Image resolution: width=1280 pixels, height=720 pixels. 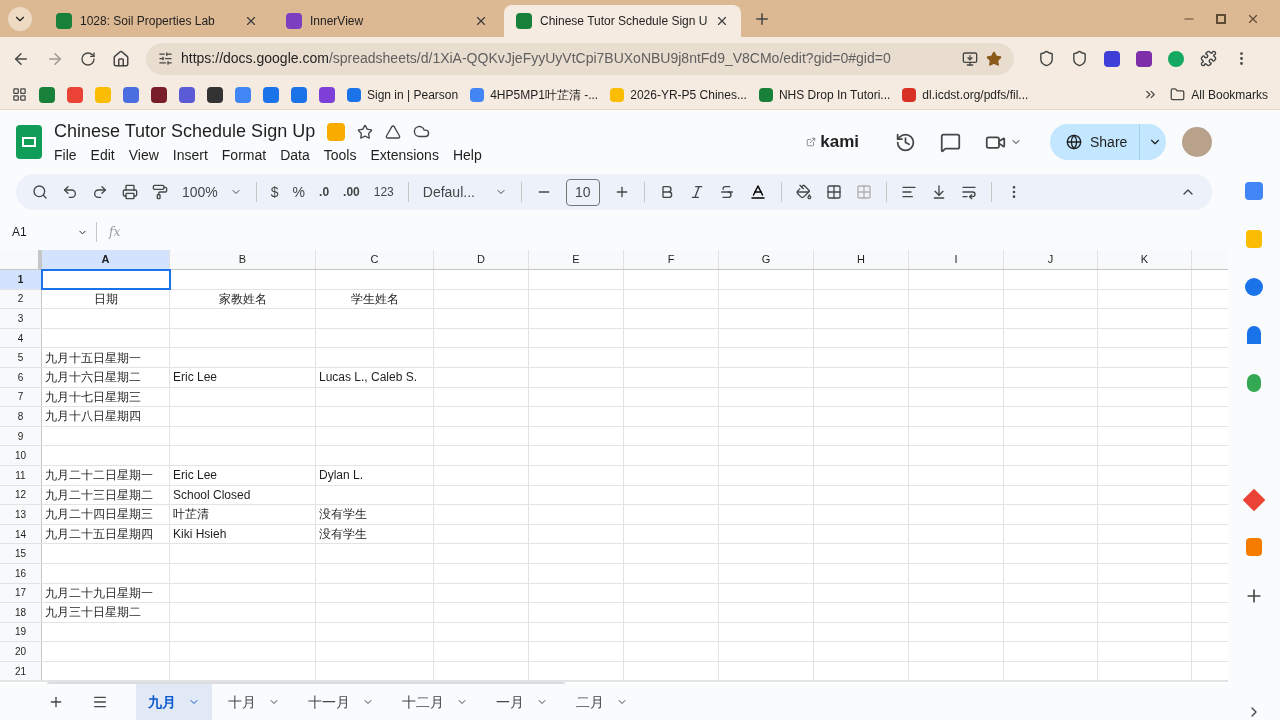 I want to click on extensions-icon, so click(x=1208, y=58).